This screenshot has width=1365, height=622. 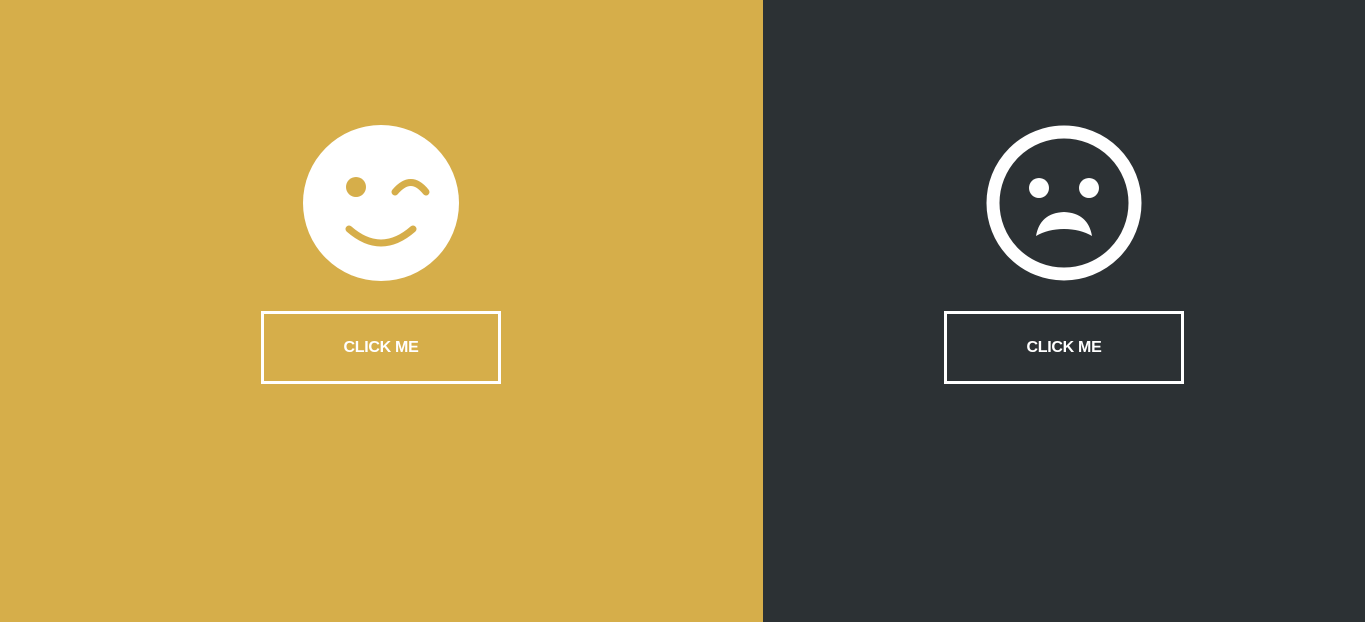 I want to click on click-me-button-right: CLICK ME, so click(x=1064, y=347).